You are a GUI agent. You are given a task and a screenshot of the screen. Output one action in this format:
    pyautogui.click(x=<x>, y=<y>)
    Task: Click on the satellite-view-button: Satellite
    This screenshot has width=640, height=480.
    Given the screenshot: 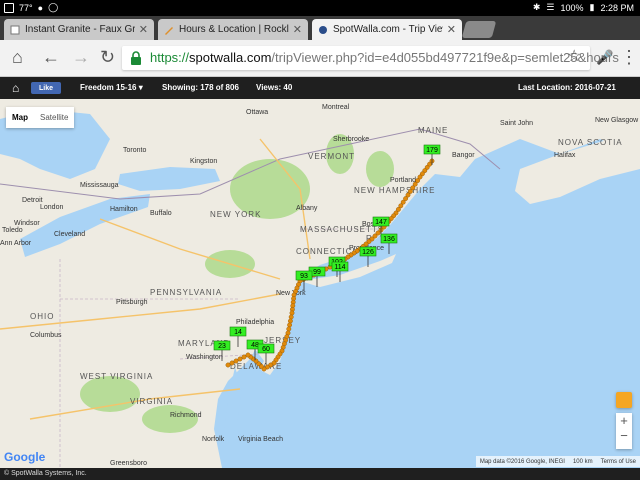 What is the action you would take?
    pyautogui.click(x=54, y=117)
    